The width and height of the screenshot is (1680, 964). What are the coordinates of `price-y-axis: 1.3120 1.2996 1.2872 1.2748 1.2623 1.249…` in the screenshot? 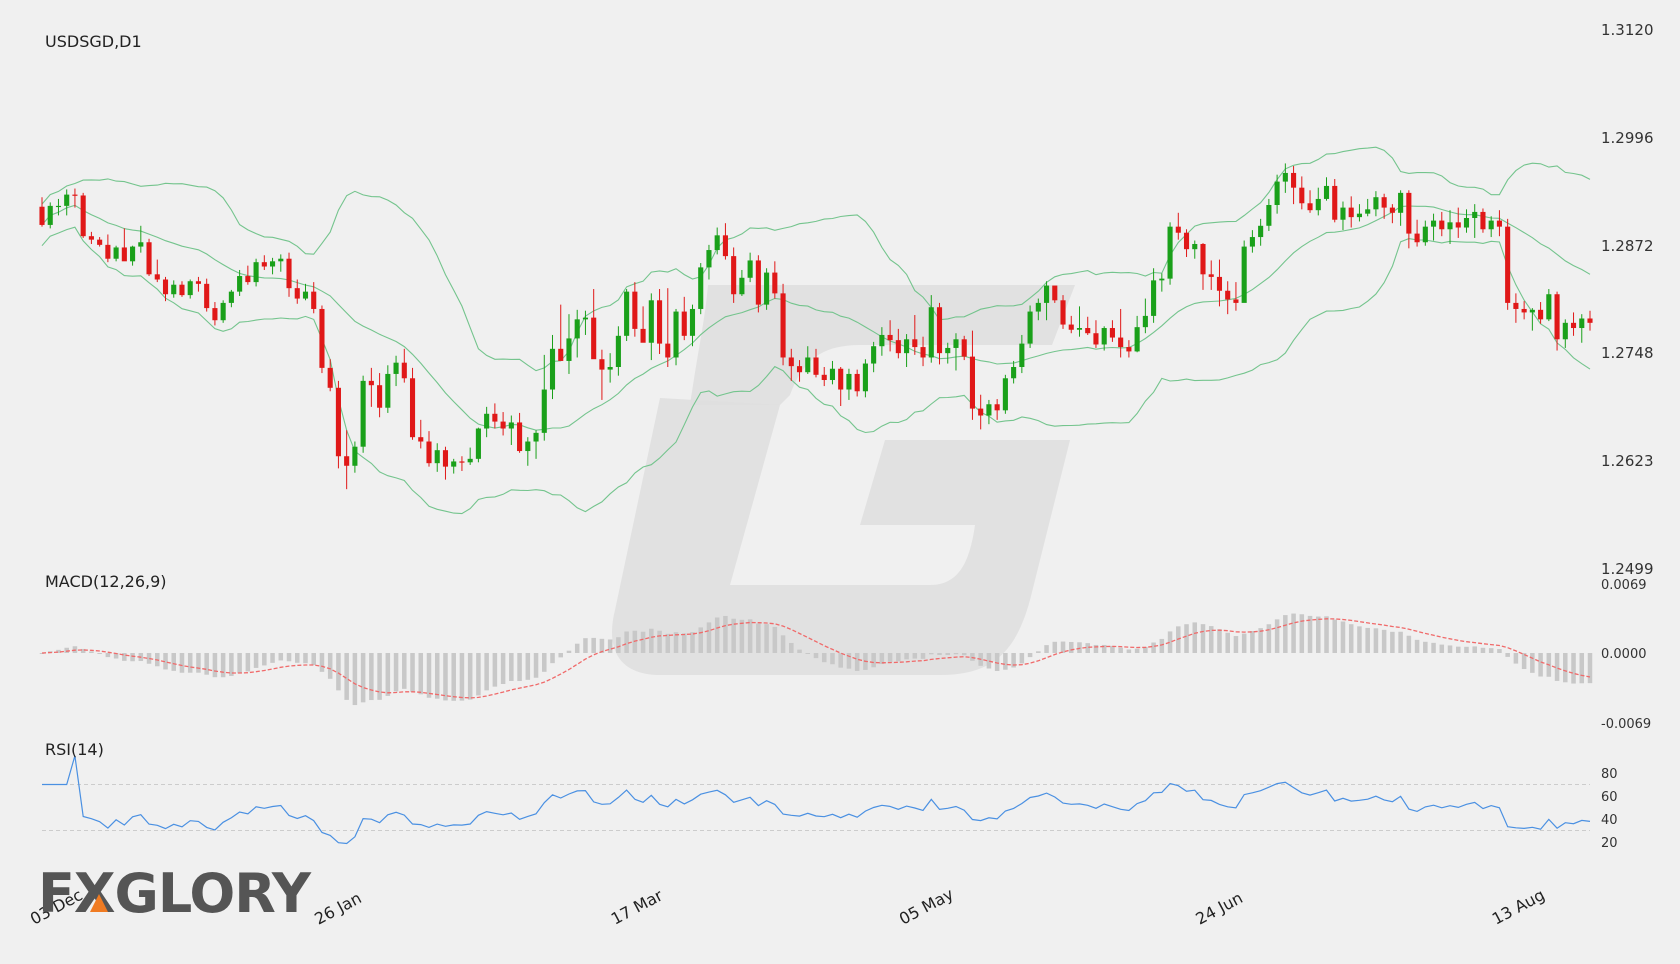 It's located at (1627, 299).